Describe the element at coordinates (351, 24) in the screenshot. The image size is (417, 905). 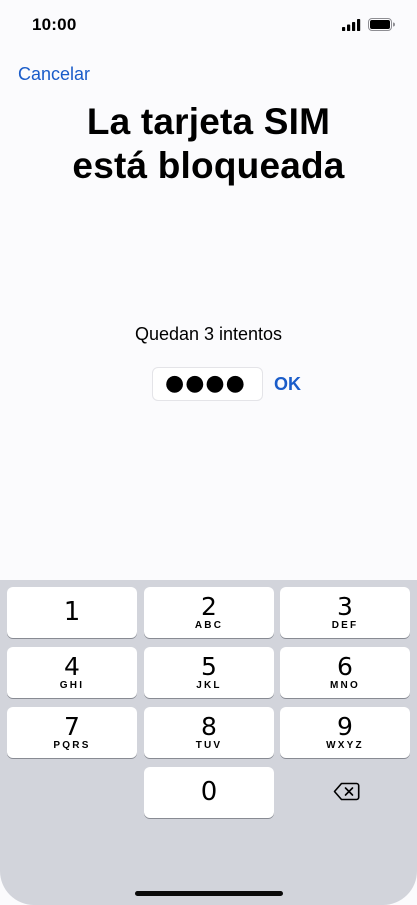
I see `signal-bars-icon` at that location.